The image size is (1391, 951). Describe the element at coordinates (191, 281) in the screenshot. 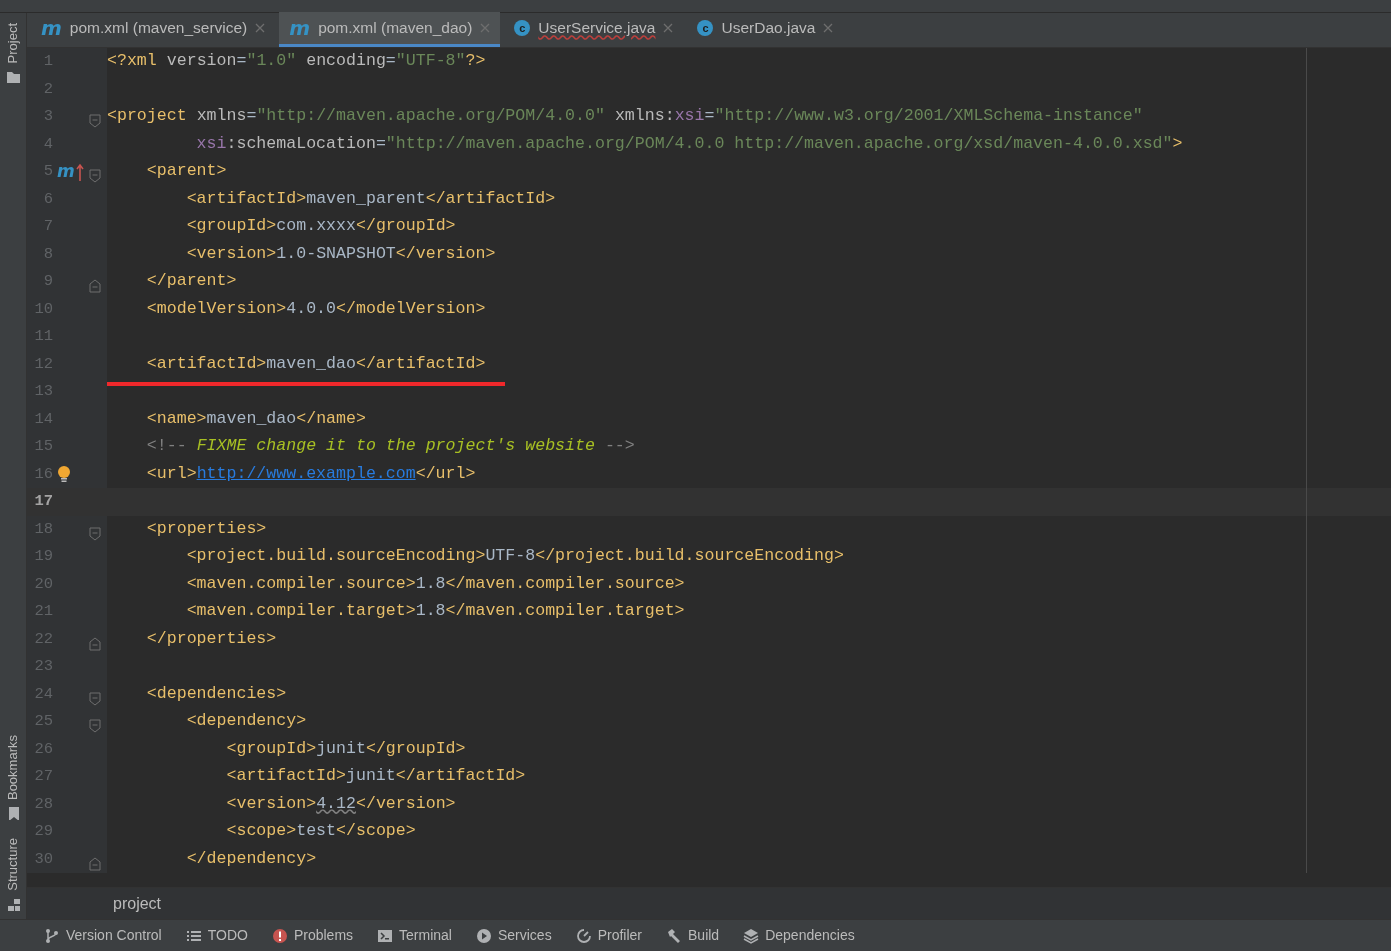

I see `code-line: </parent>` at that location.